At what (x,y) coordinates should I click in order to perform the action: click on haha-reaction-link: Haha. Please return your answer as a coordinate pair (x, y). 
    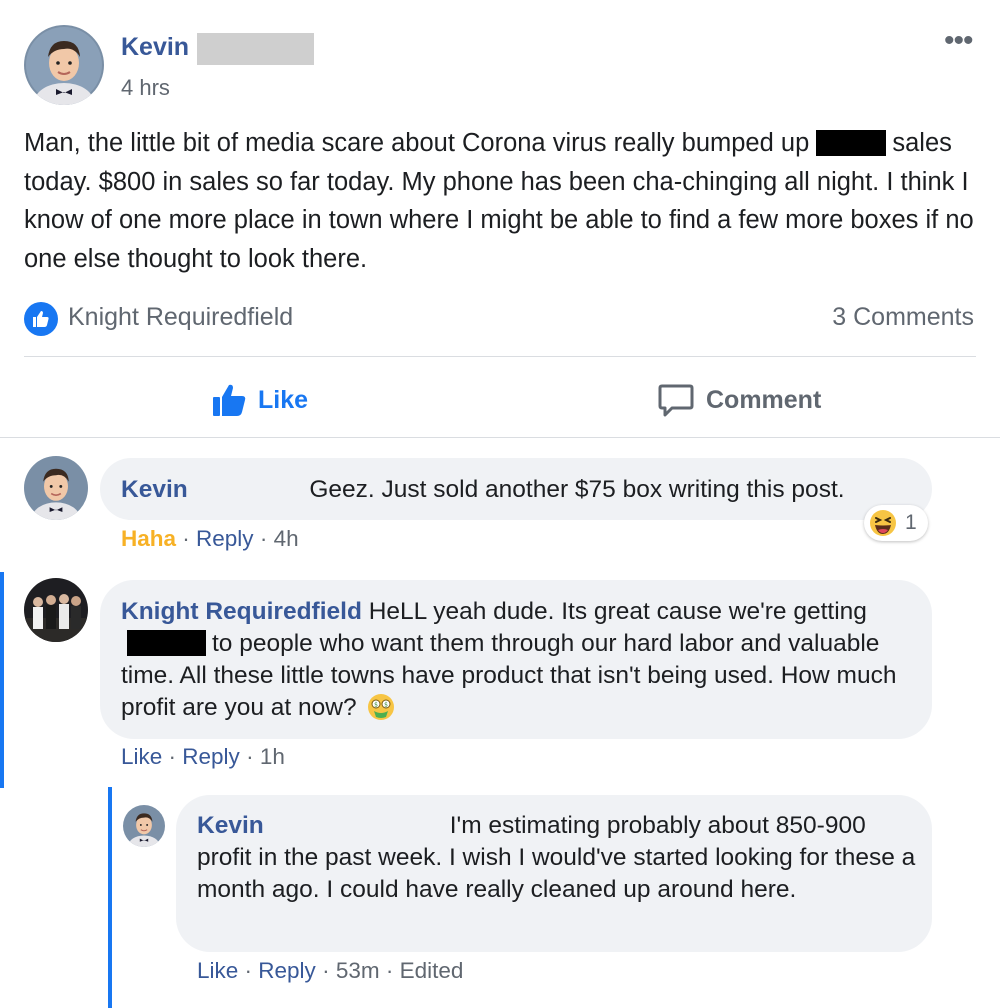
    Looking at the image, I should click on (148, 538).